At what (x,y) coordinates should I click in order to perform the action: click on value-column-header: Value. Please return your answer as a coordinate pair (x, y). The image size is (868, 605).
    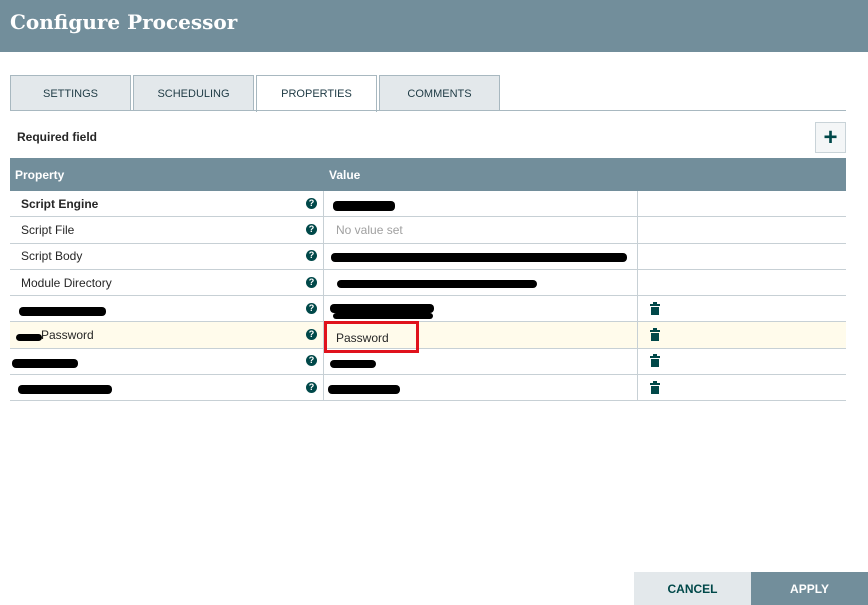
    Looking at the image, I should click on (345, 175).